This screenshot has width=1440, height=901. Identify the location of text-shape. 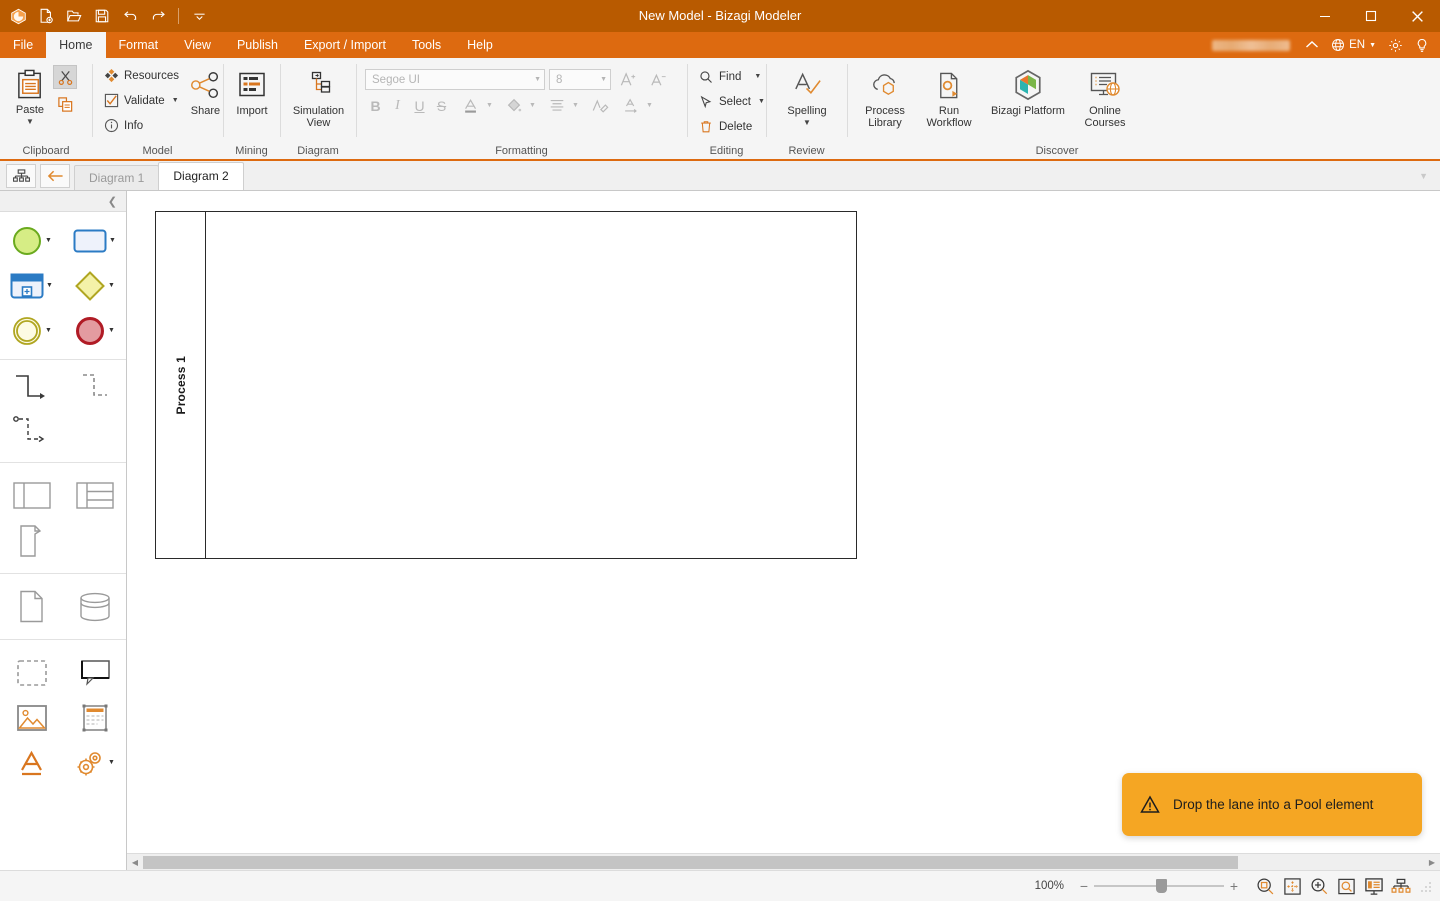
(31, 762).